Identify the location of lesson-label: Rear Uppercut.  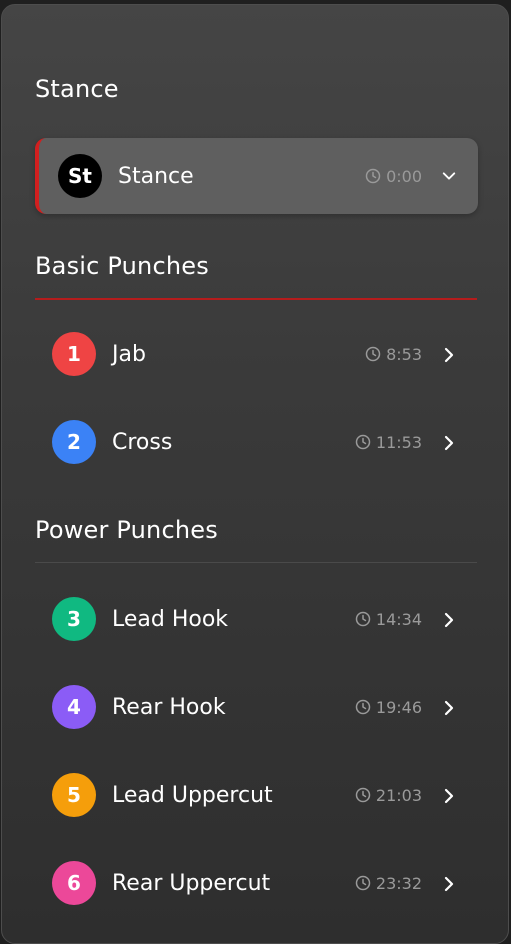
(191, 883).